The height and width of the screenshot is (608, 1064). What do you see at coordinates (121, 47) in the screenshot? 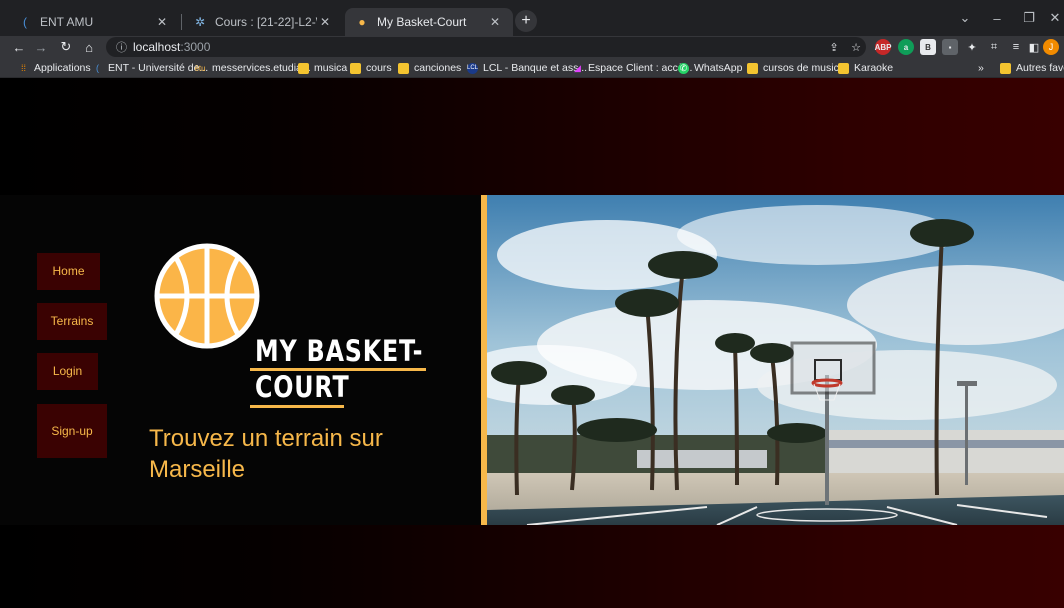
I see `info-icon: ⓘ` at bounding box center [121, 47].